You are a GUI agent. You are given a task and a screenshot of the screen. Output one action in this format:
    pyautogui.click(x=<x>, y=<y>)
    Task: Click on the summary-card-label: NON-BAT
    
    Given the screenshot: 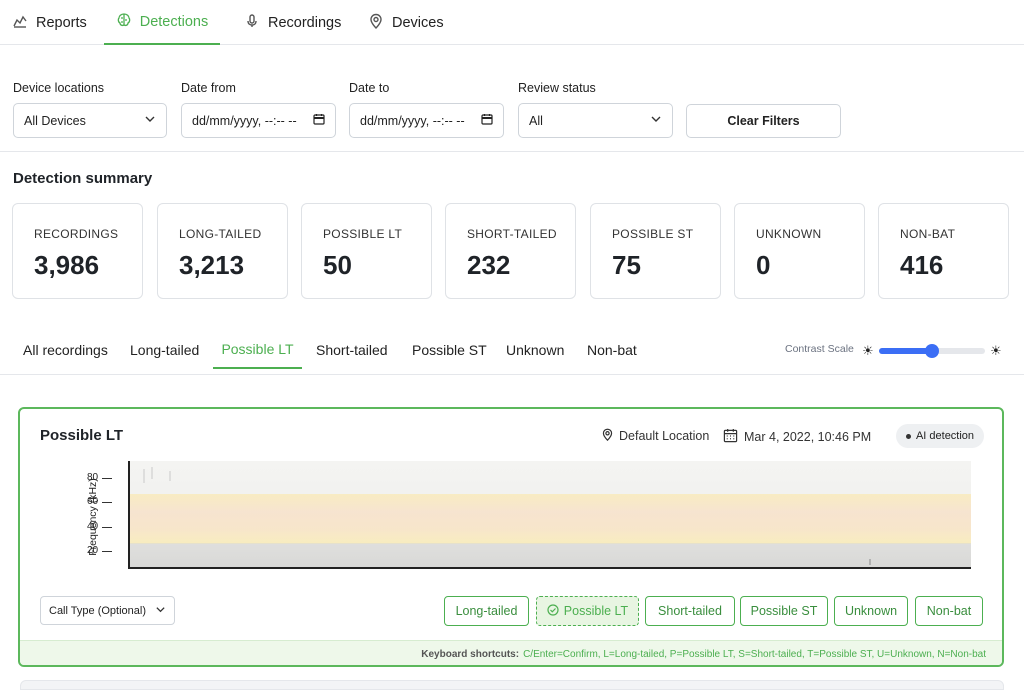 What is the action you would take?
    pyautogui.click(x=928, y=234)
    